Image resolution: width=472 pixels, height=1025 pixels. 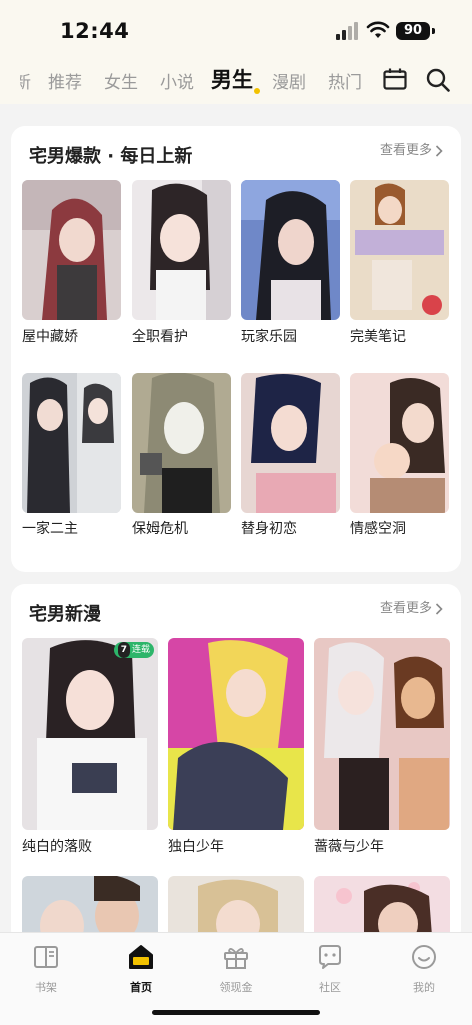 What do you see at coordinates (57, 846) in the screenshot?
I see `comic-title: 纯白的落败` at bounding box center [57, 846].